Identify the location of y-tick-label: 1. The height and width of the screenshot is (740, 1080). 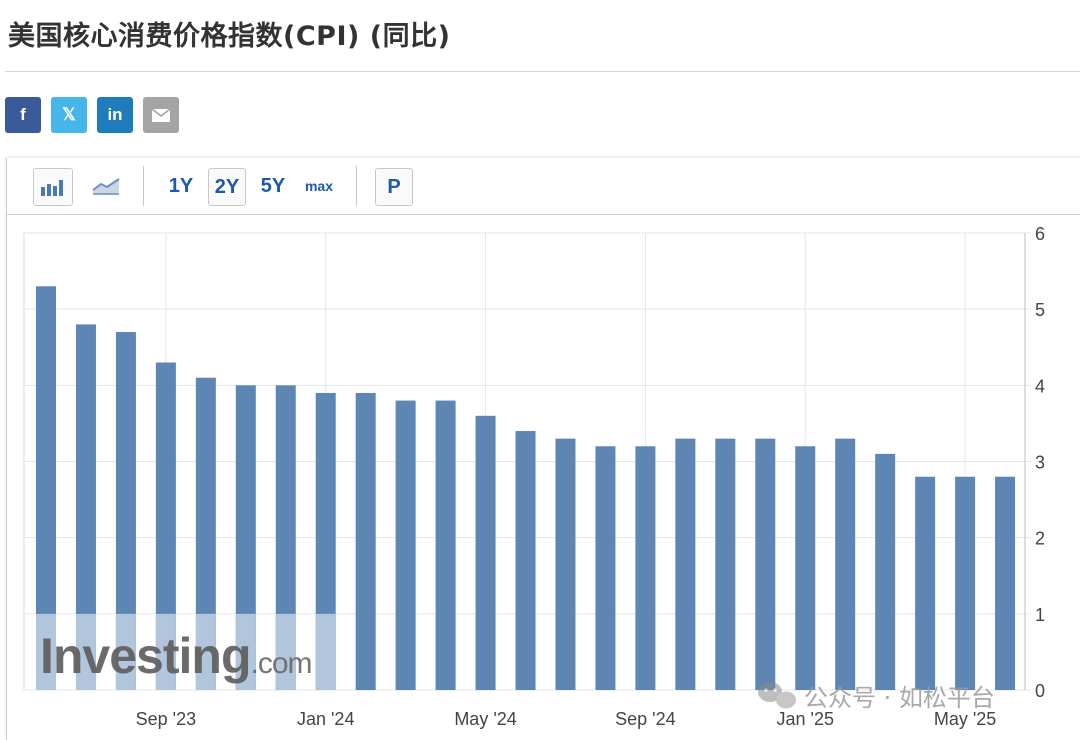
(1040, 615).